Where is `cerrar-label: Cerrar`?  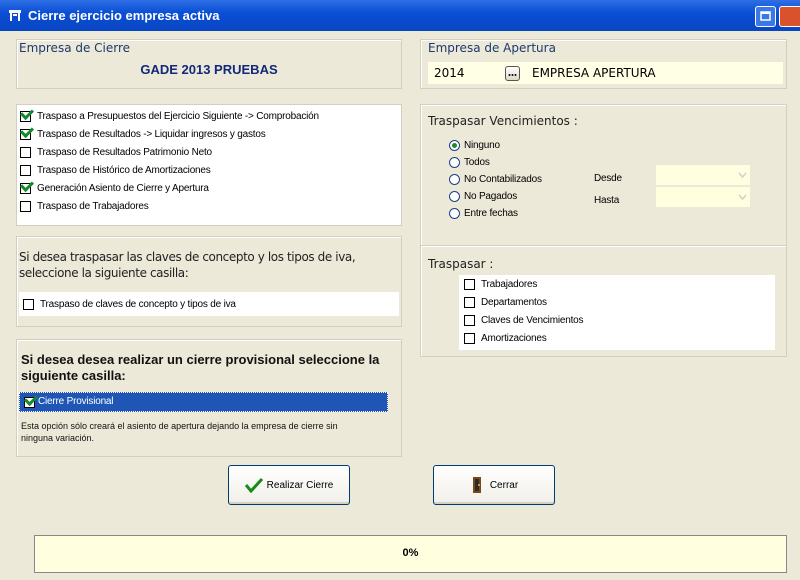 cerrar-label: Cerrar is located at coordinates (504, 485).